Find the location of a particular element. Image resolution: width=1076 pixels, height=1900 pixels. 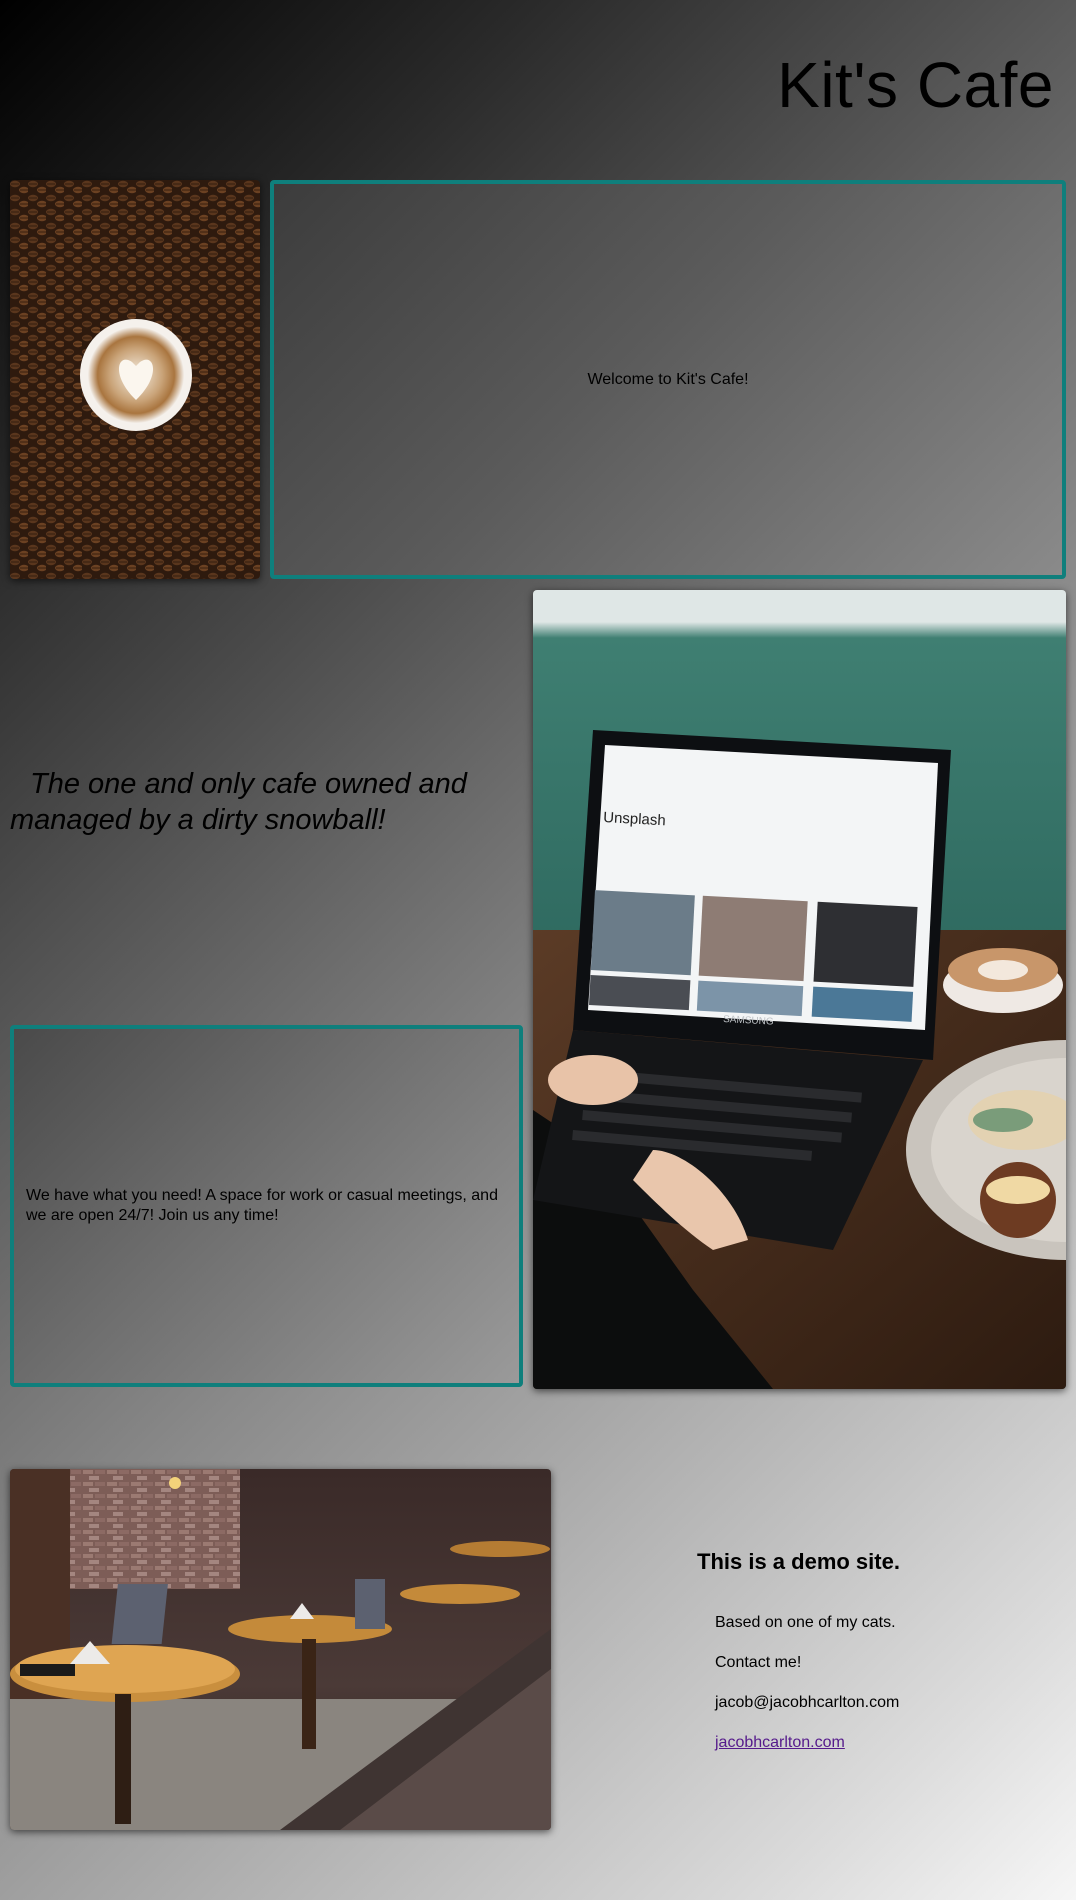

demo-title: This is a demo site. is located at coordinates (798, 1561).